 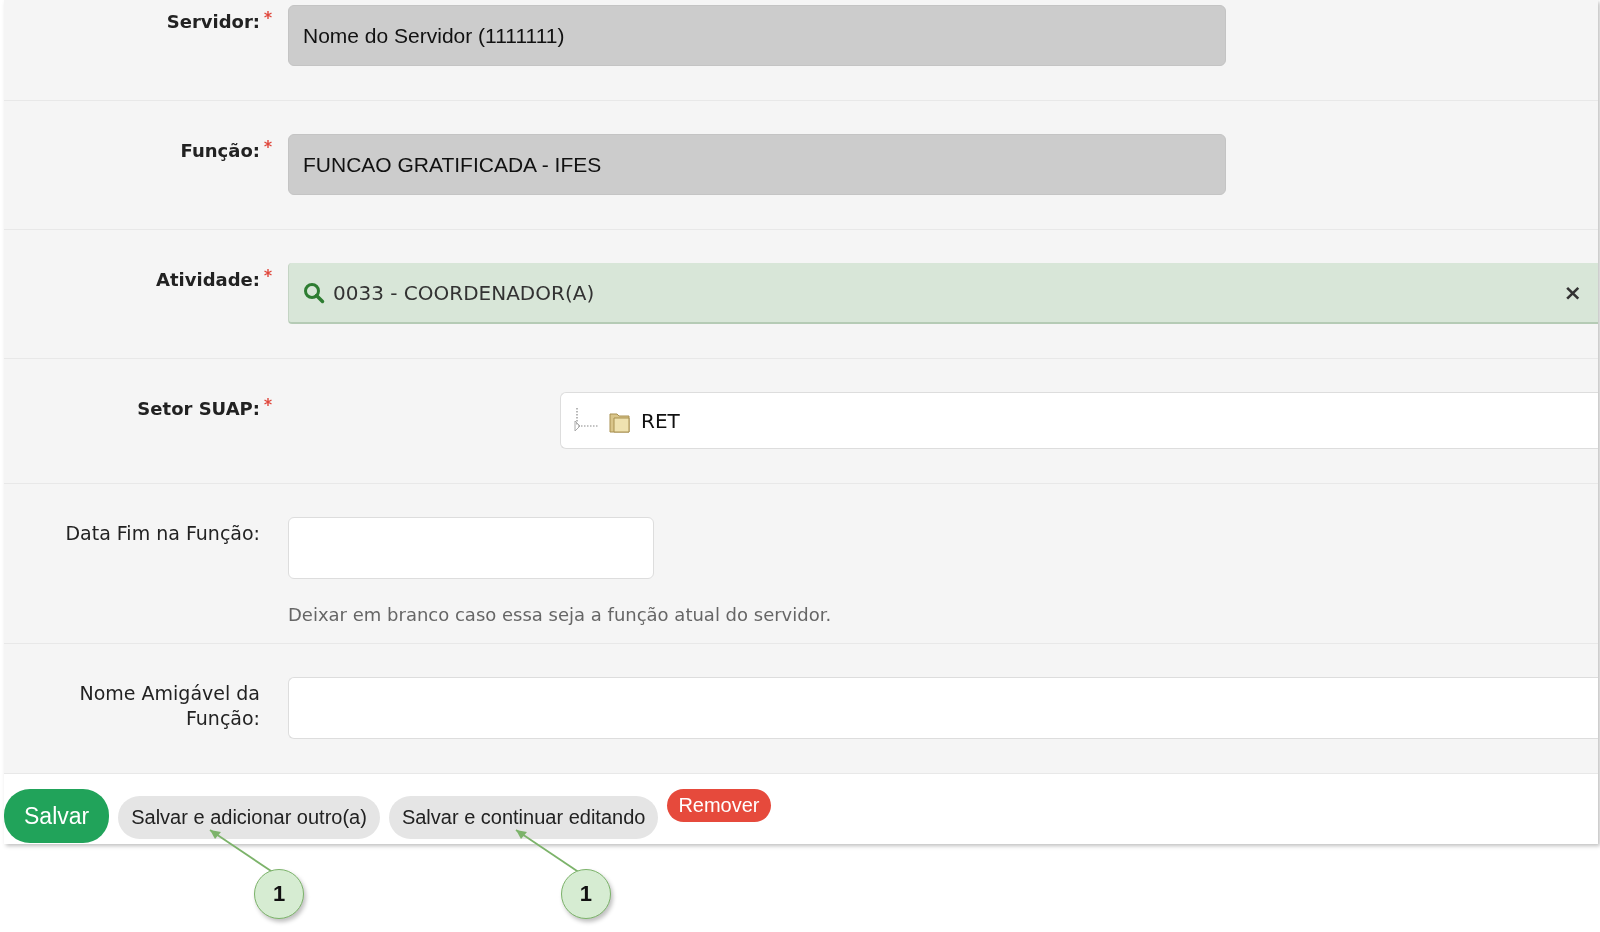 What do you see at coordinates (464, 292) in the screenshot?
I see `selected-value: 0033 - COORDENADOR(A)` at bounding box center [464, 292].